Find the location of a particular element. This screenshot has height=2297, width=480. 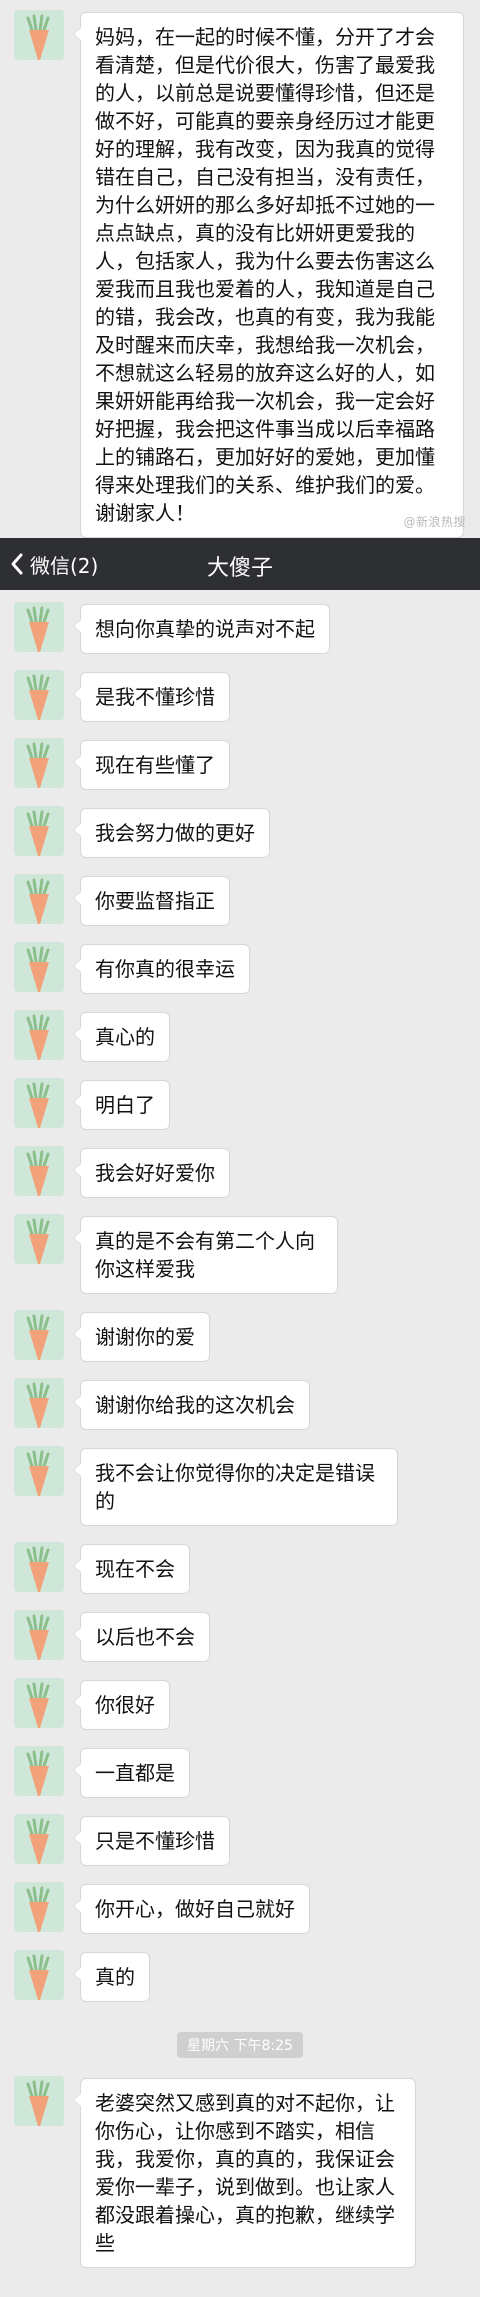

timestamp-divider: 星期六 下午8:25 is located at coordinates (240, 2045).